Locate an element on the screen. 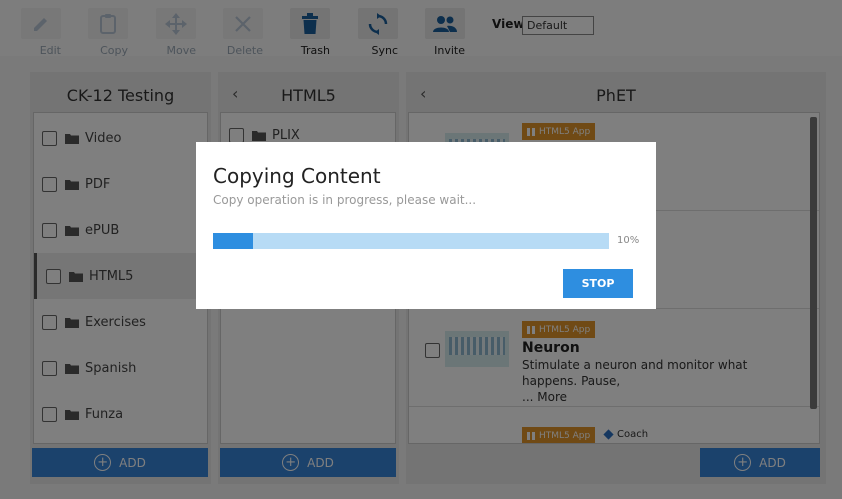 This screenshot has height=499, width=842. stop-button: STOP is located at coordinates (598, 283).